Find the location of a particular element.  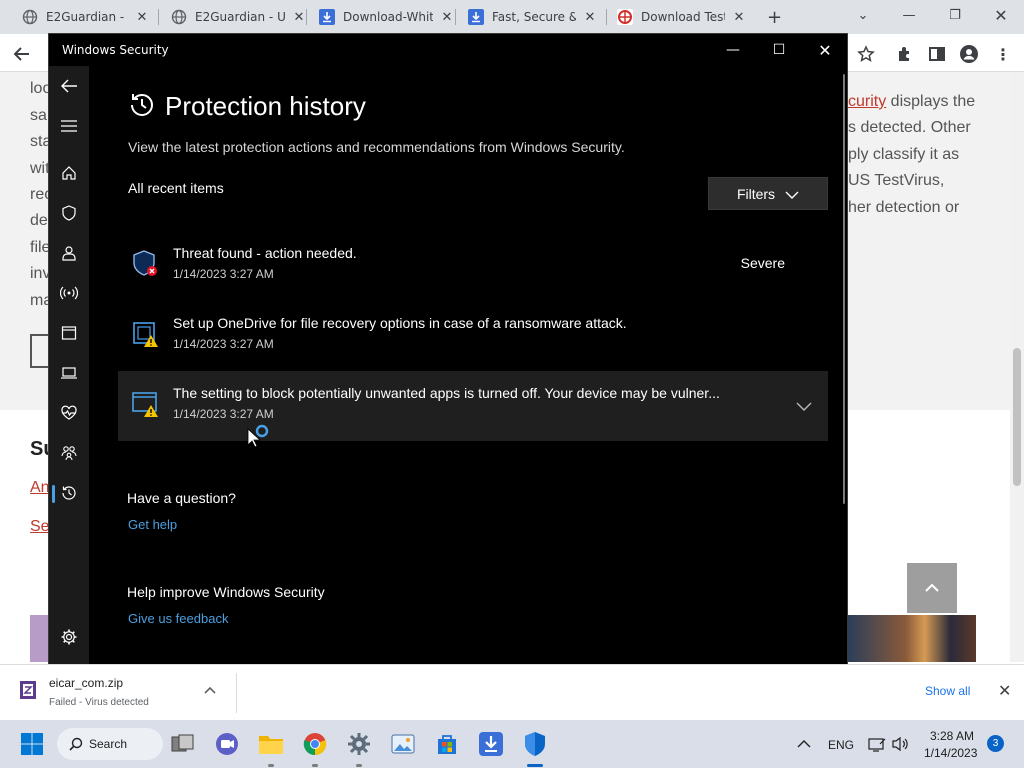

tab-search-icon: ⌄ is located at coordinates (863, 15).